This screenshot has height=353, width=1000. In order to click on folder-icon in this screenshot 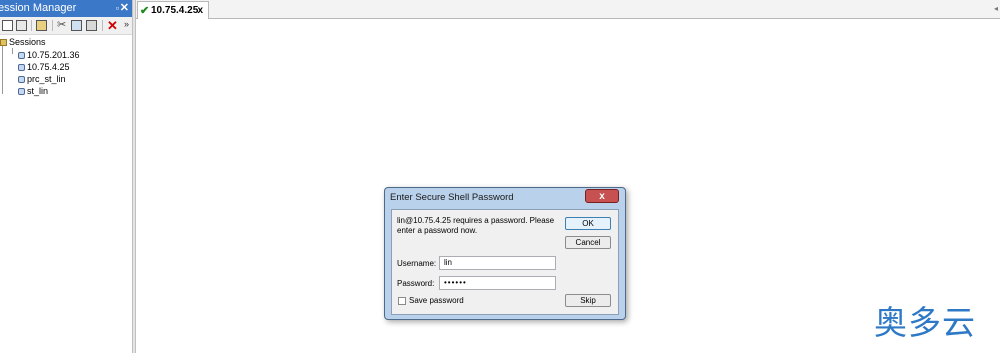, I will do `click(3, 43)`.